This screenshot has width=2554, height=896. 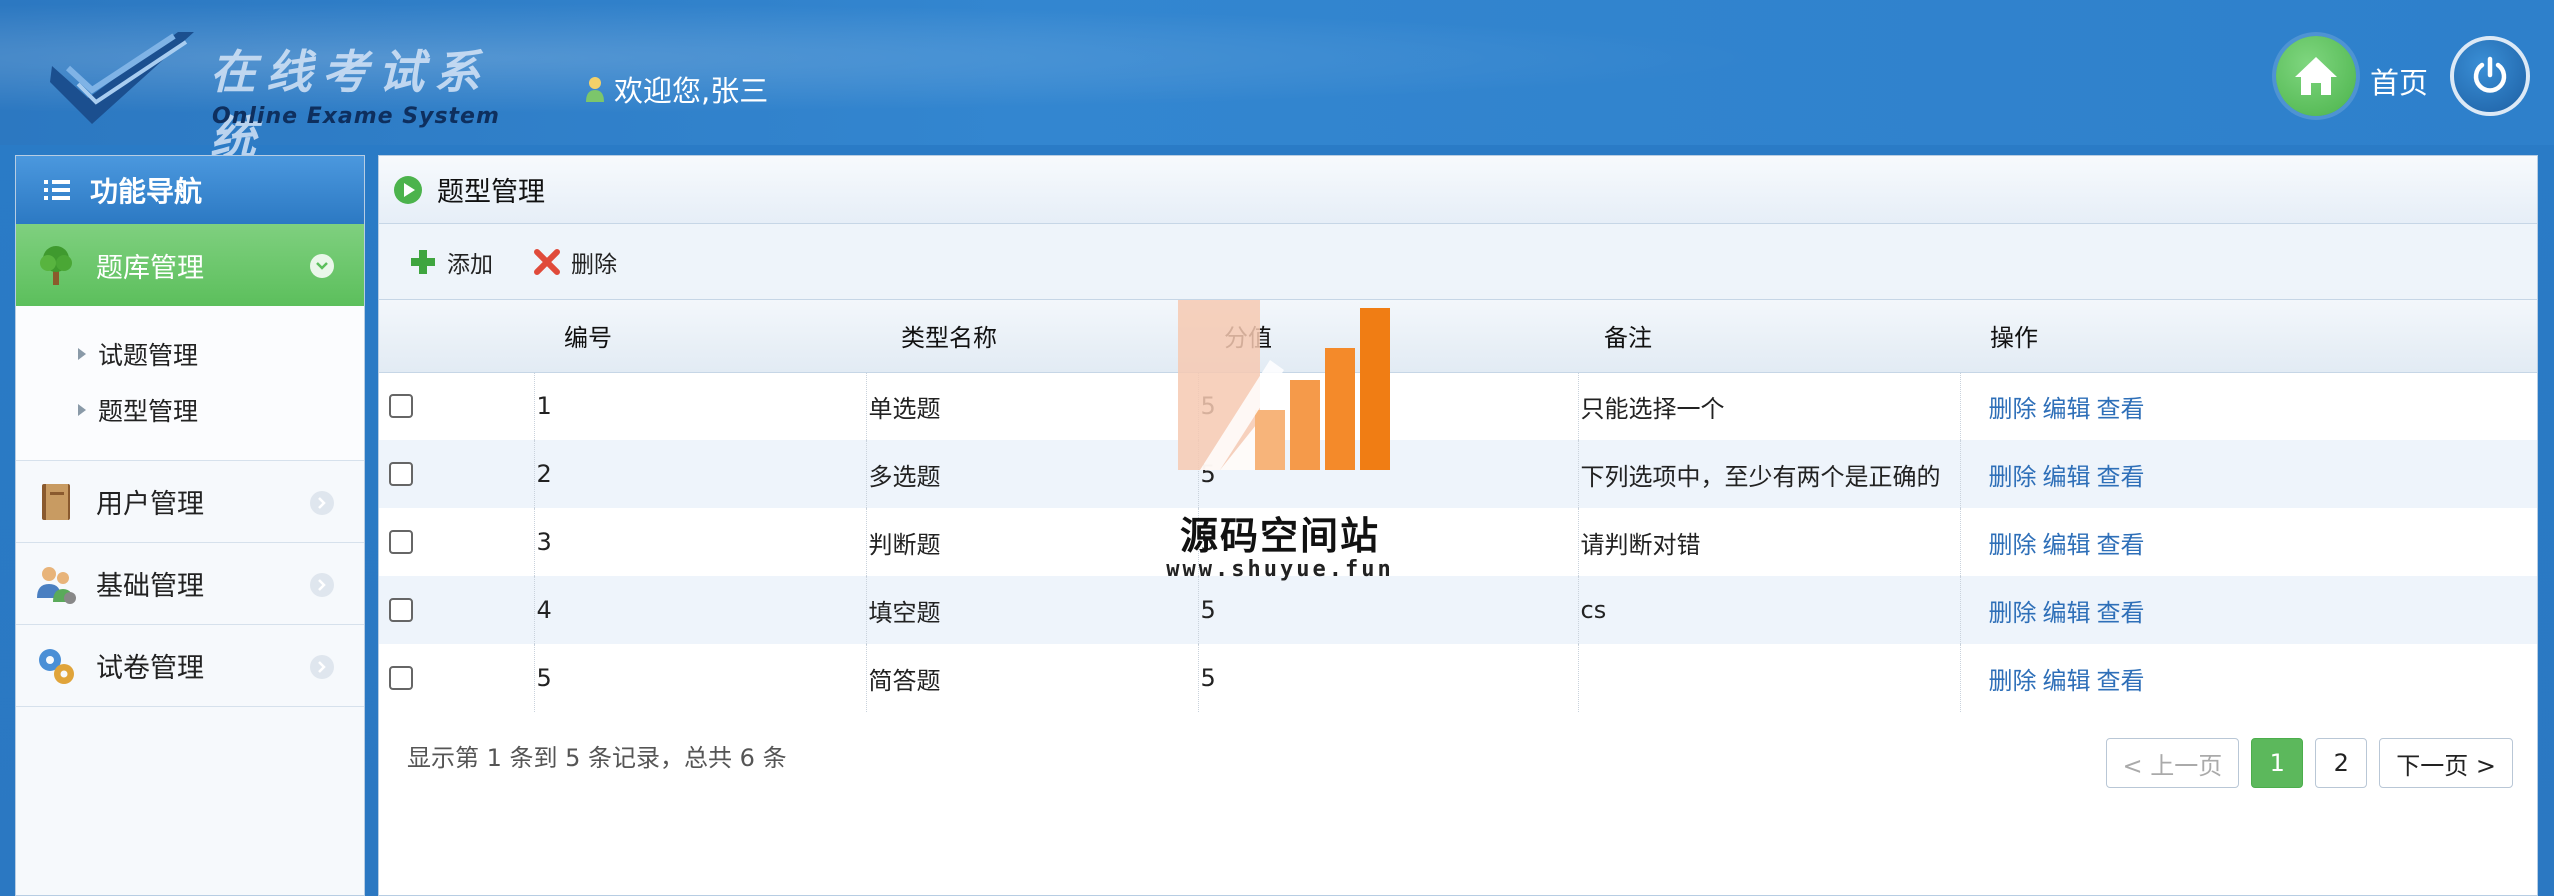 I want to click on chevron-down-icon, so click(x=322, y=266).